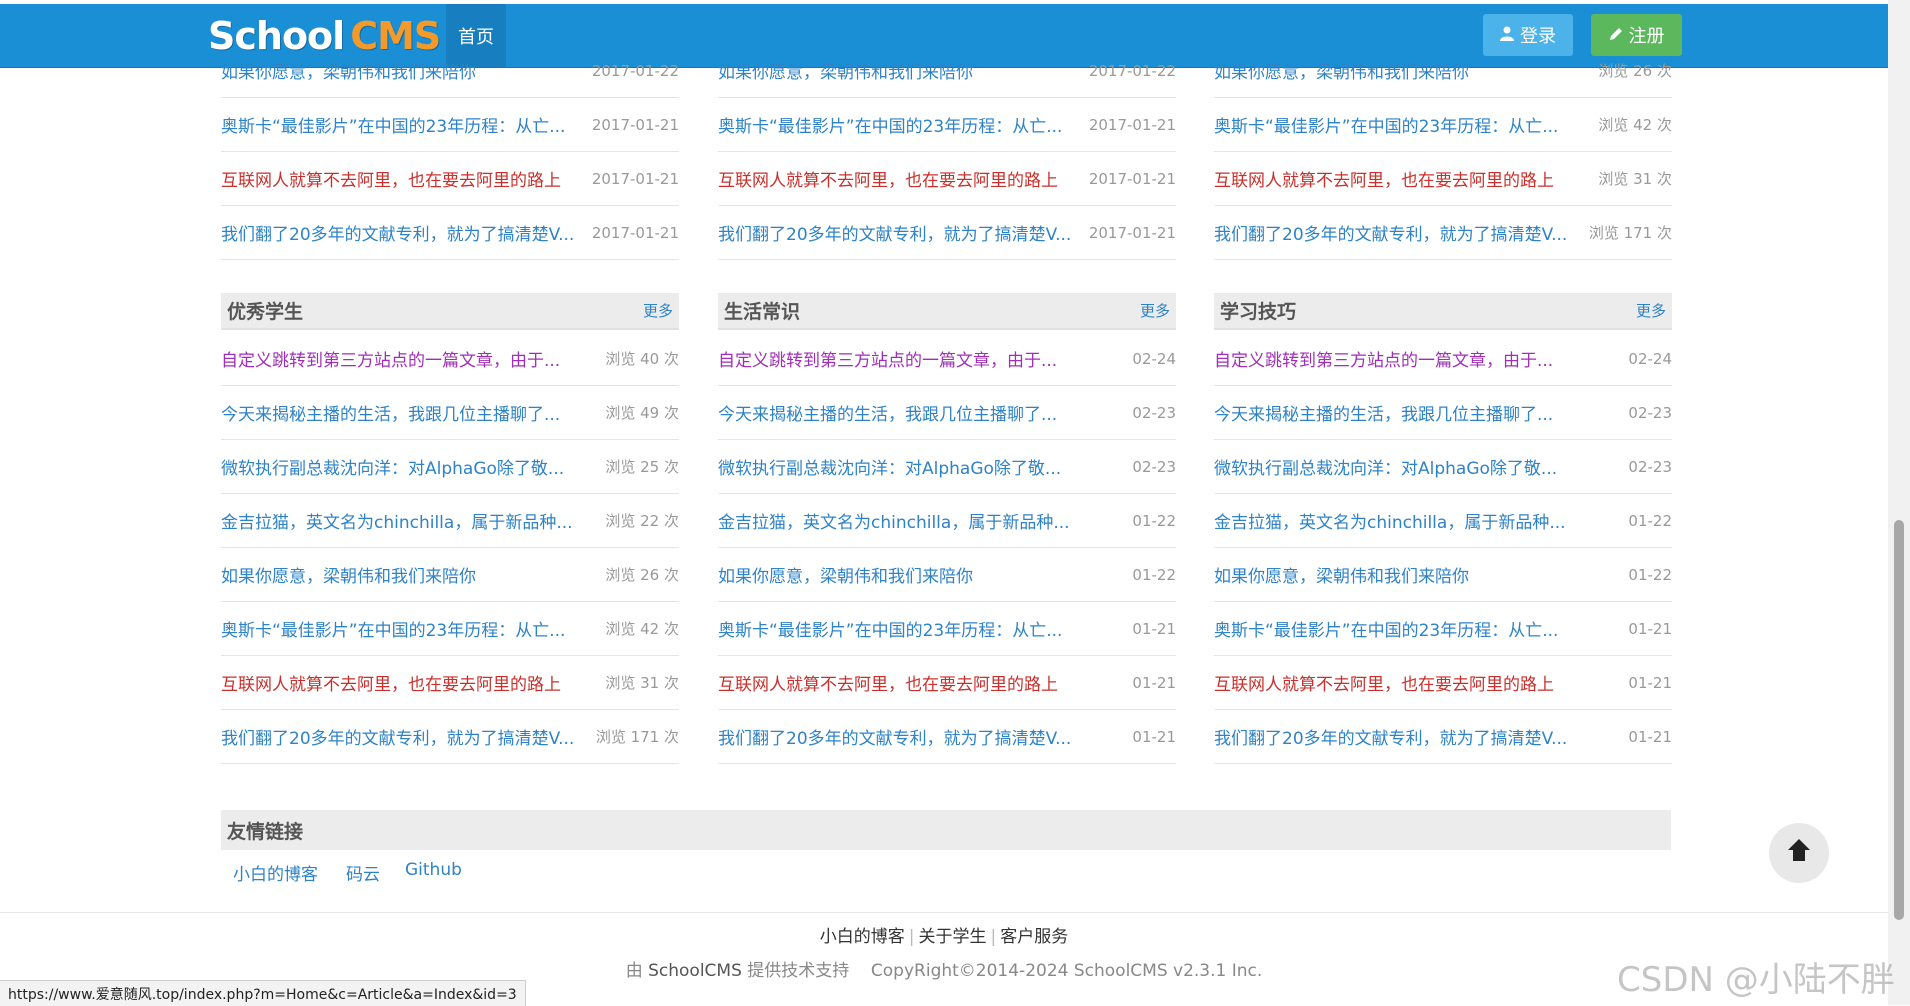 The image size is (1910, 1006). Describe the element at coordinates (1507, 35) in the screenshot. I see `user-icon` at that location.